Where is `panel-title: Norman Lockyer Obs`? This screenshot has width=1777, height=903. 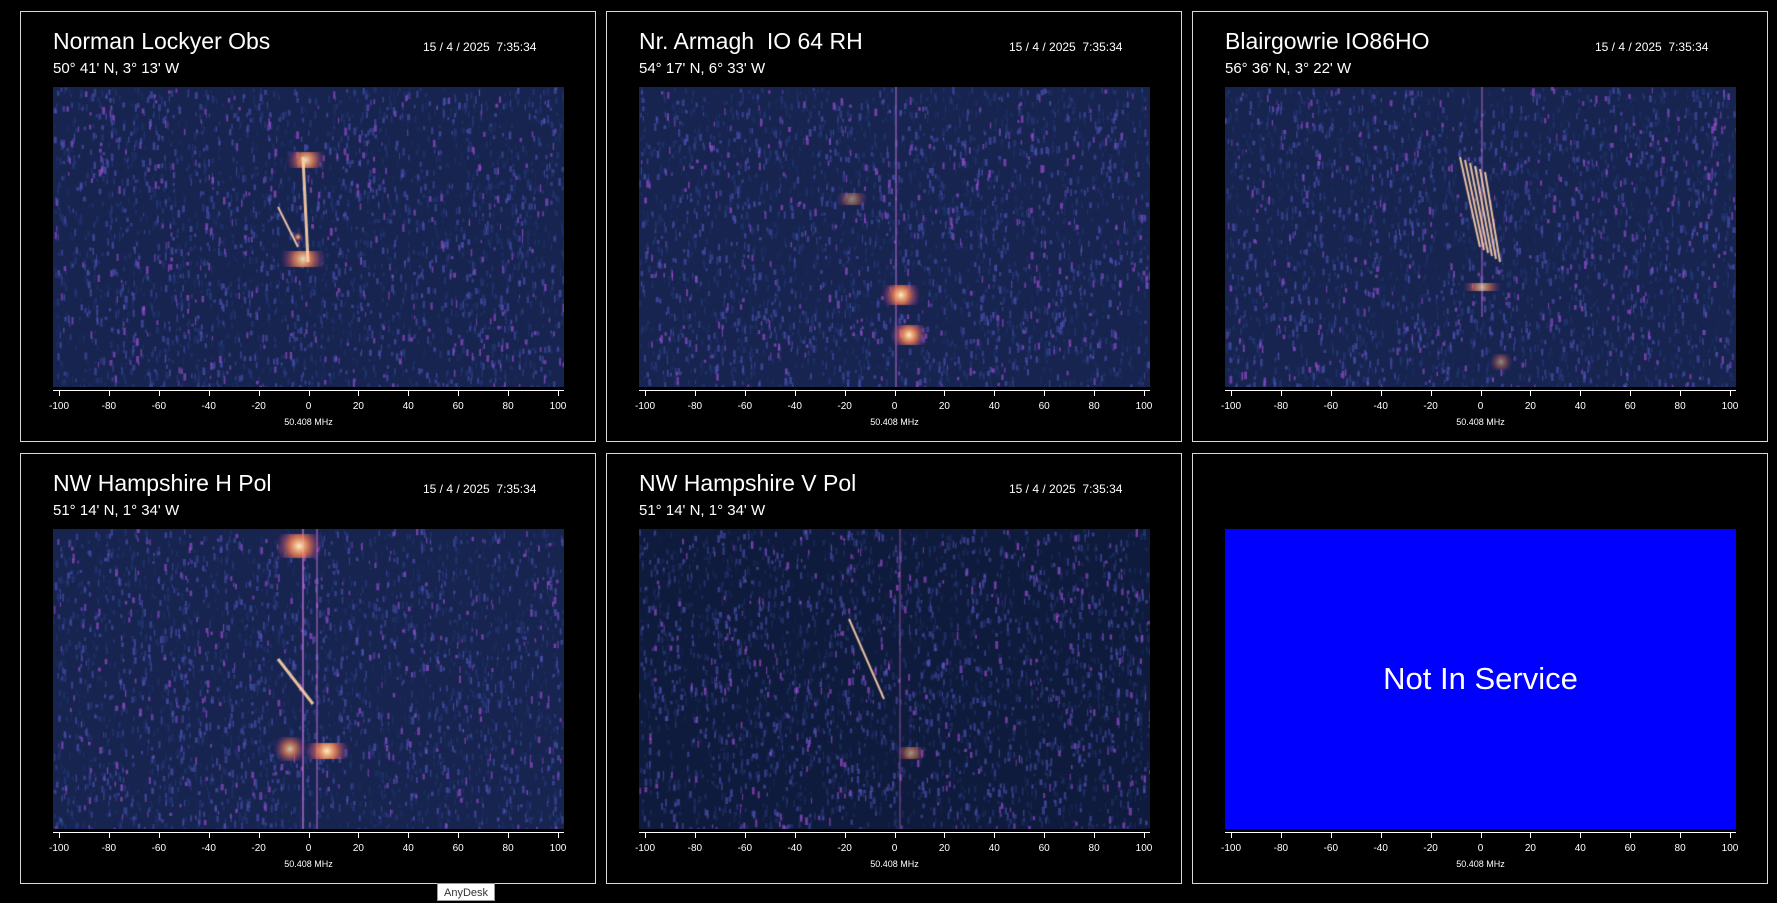 panel-title: Norman Lockyer Obs is located at coordinates (162, 41).